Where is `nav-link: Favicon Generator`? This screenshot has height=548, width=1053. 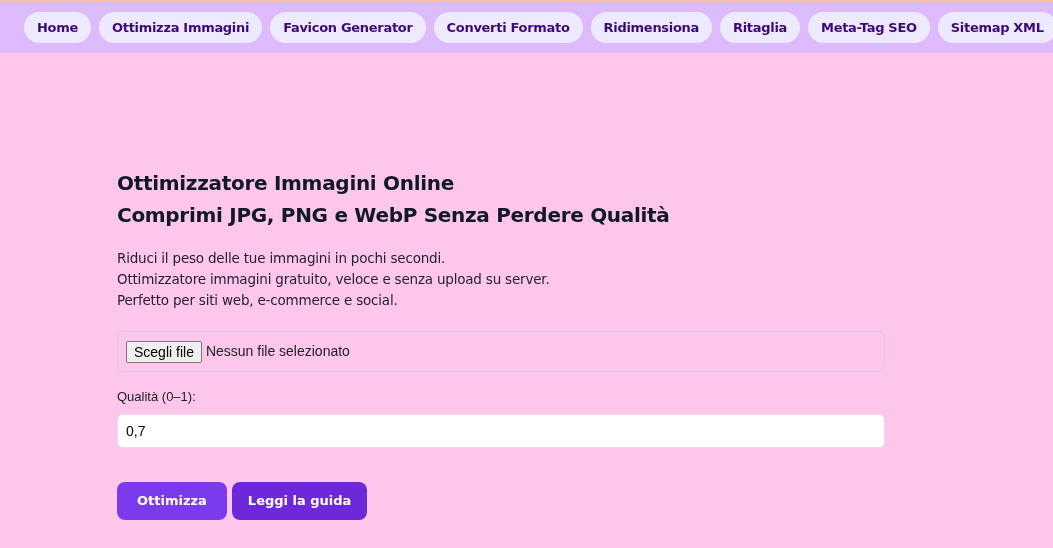
nav-link: Favicon Generator is located at coordinates (348, 27).